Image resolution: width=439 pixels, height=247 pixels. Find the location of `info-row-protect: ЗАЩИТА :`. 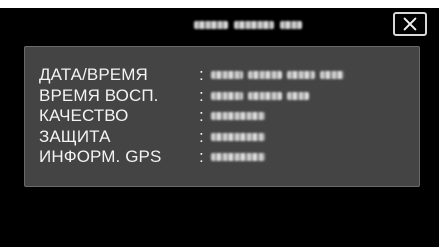

info-row-protect: ЗАЩИТА : is located at coordinates (191, 137).